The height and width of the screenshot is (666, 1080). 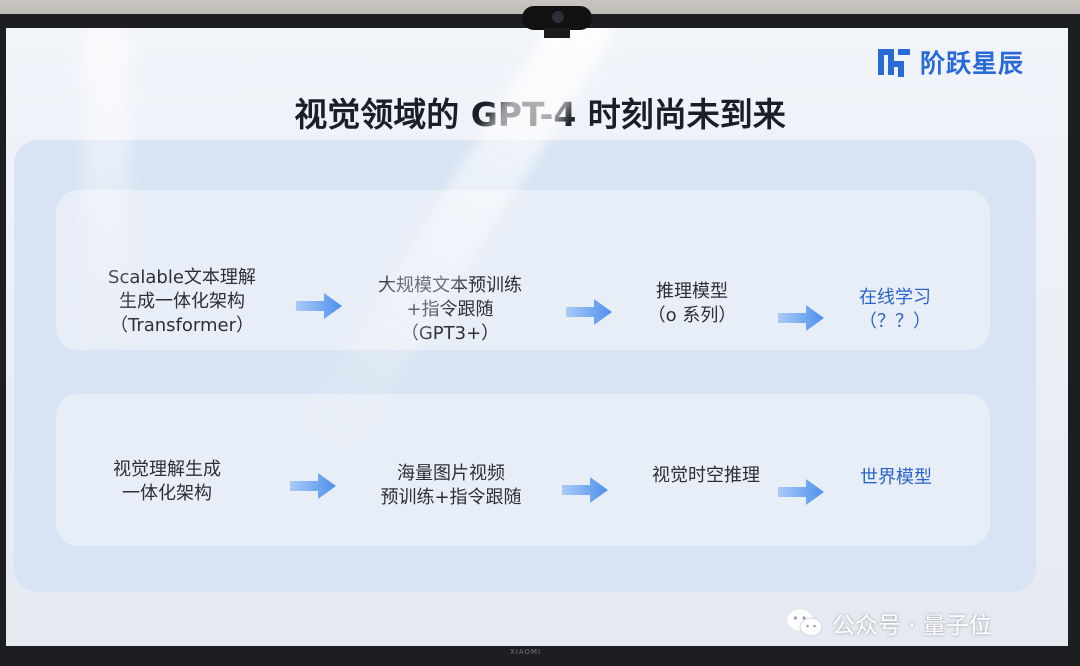 What do you see at coordinates (972, 63) in the screenshot?
I see `logo-text: 阶跃星辰` at bounding box center [972, 63].